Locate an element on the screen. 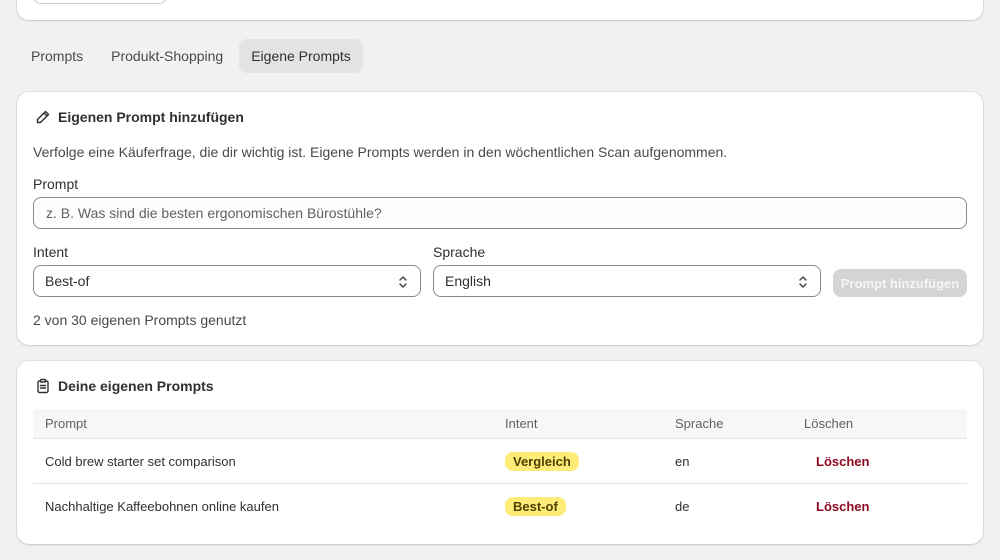  intent-badge: Best-of is located at coordinates (535, 506).